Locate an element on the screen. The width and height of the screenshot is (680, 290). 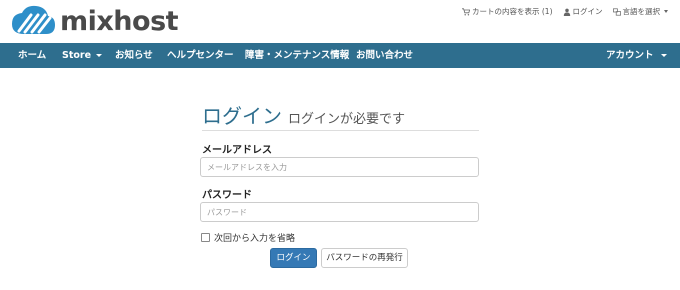
top-login-link: ログイン is located at coordinates (583, 11).